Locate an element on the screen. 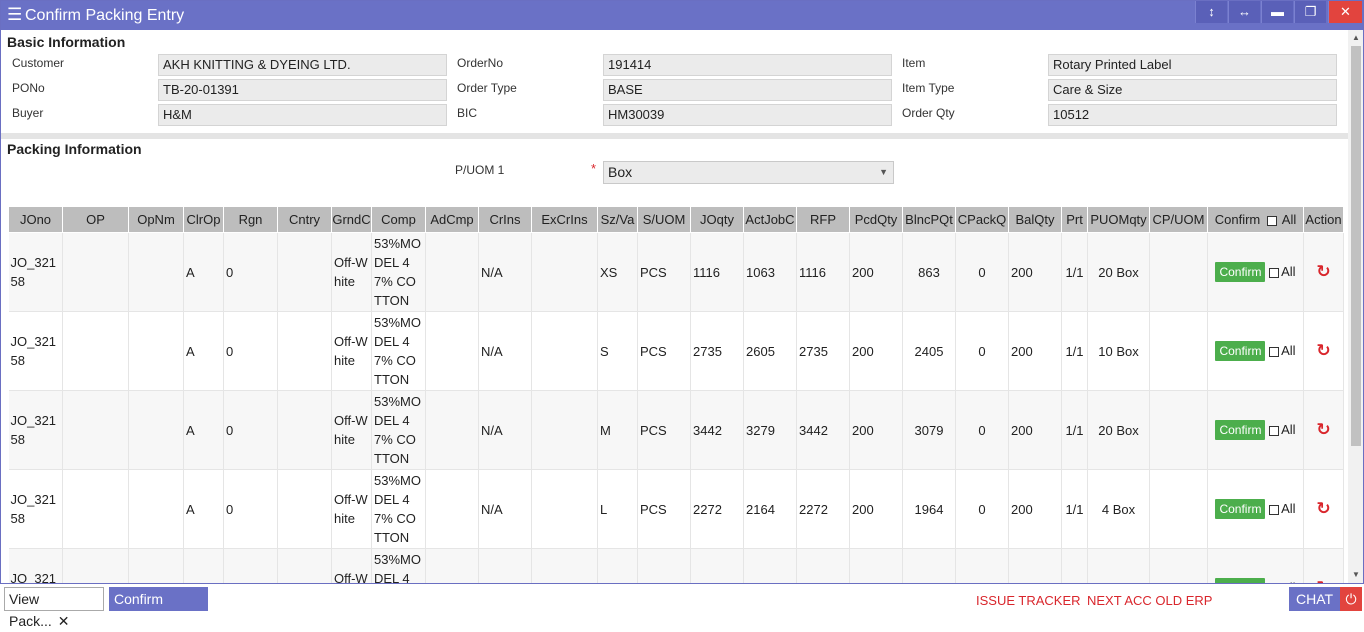 This screenshot has width=1364, height=632. cell-joqty: 2272 is located at coordinates (717, 509).